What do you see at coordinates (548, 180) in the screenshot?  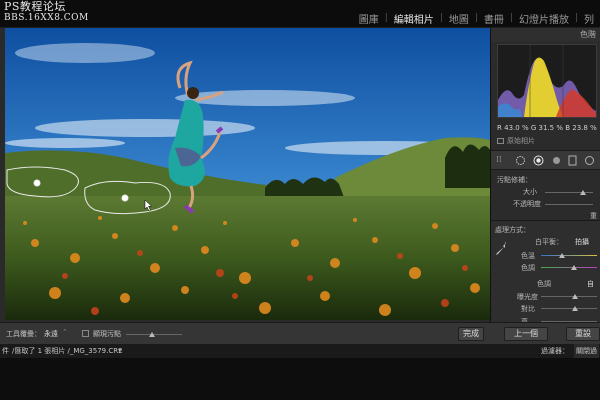 I see `spot-removal-row: 污點修補：` at bounding box center [548, 180].